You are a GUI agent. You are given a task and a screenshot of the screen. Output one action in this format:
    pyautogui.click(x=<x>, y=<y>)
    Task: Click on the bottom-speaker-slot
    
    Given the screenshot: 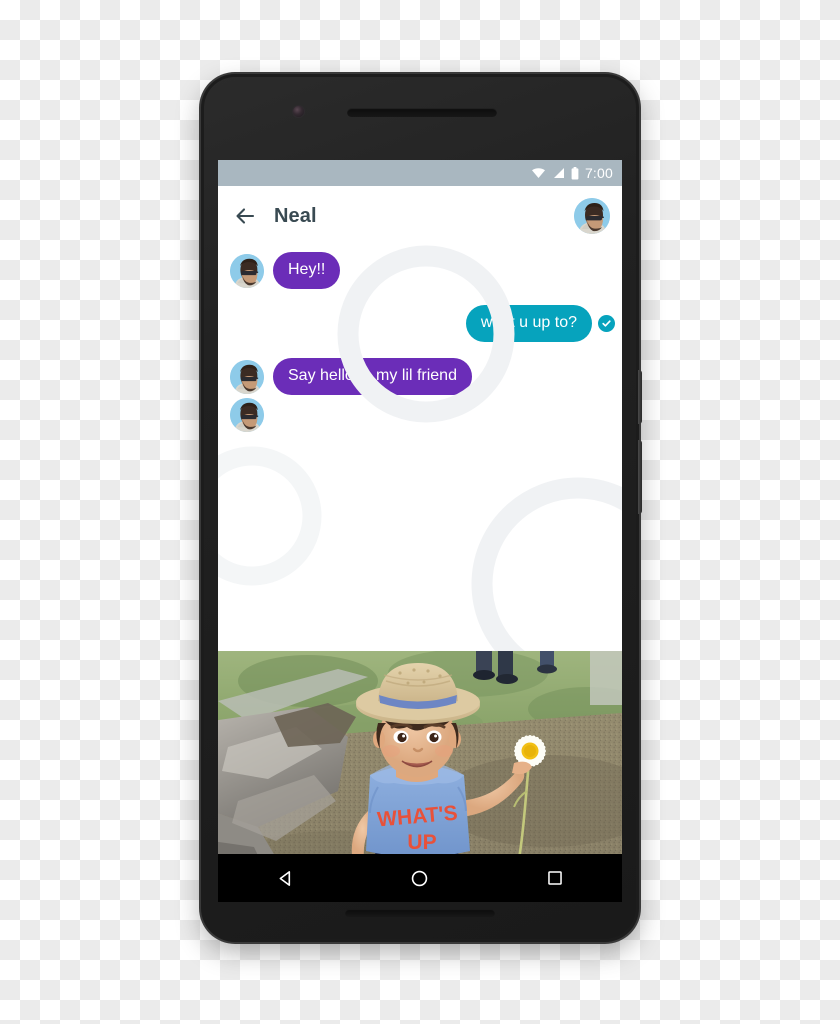 What is the action you would take?
    pyautogui.click(x=420, y=913)
    